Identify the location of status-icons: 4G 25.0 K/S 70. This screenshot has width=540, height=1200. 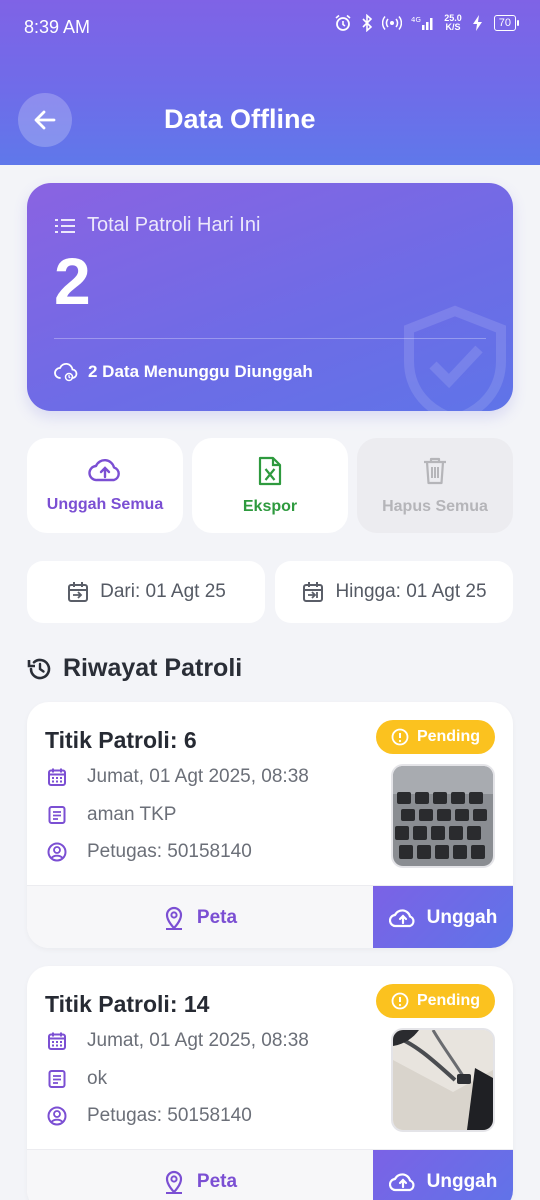
(427, 23).